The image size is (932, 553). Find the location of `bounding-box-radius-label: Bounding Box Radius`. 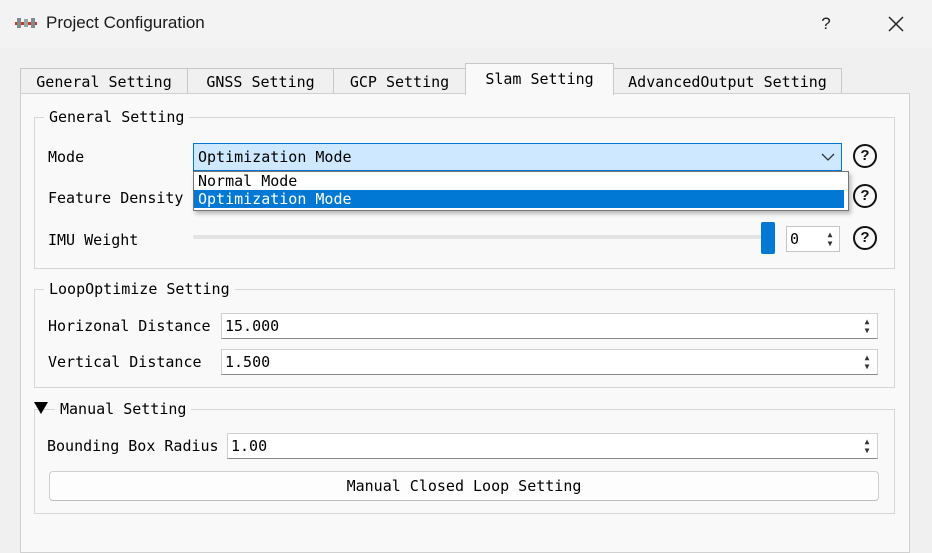

bounding-box-radius-label: Bounding Box Radius is located at coordinates (133, 446).